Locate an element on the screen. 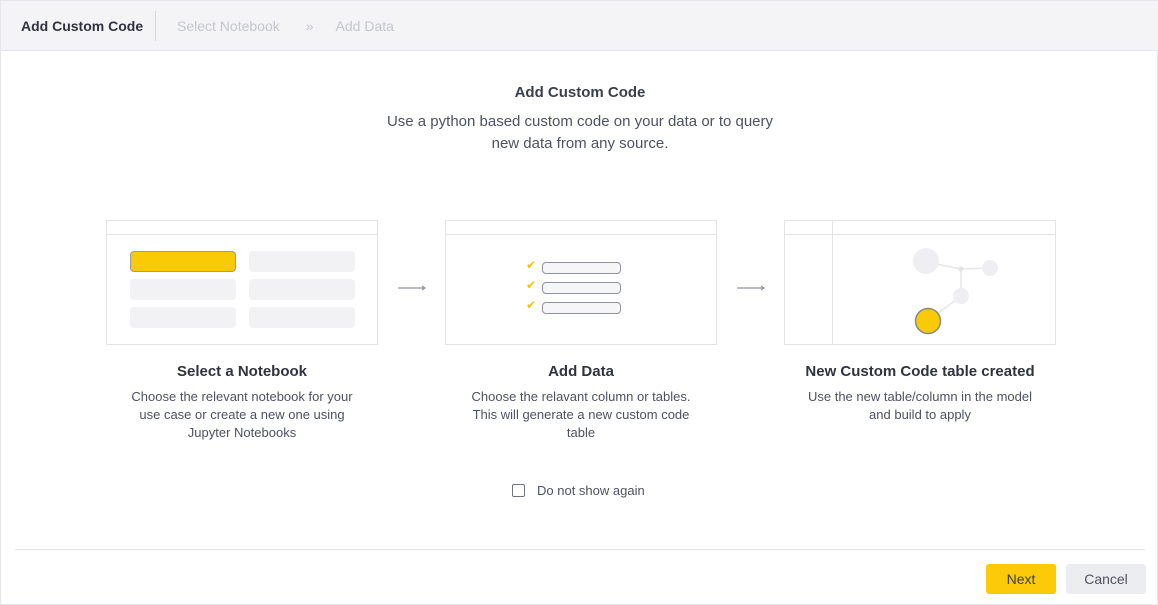 Image resolution: width=1158 pixels, height=605 pixels. notebook-tile-selected is located at coordinates (183, 261).